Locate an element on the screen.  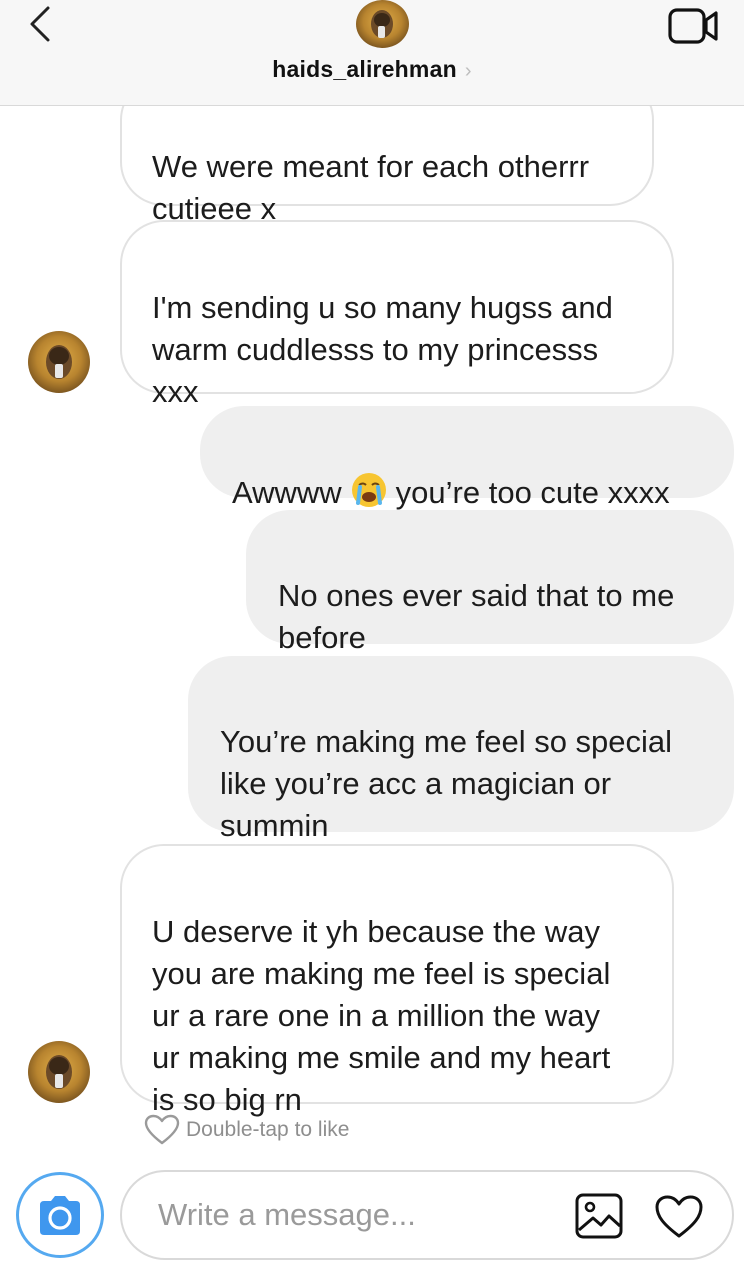
message-text: you’re too cute xxxx is located at coordinates (532, 492).